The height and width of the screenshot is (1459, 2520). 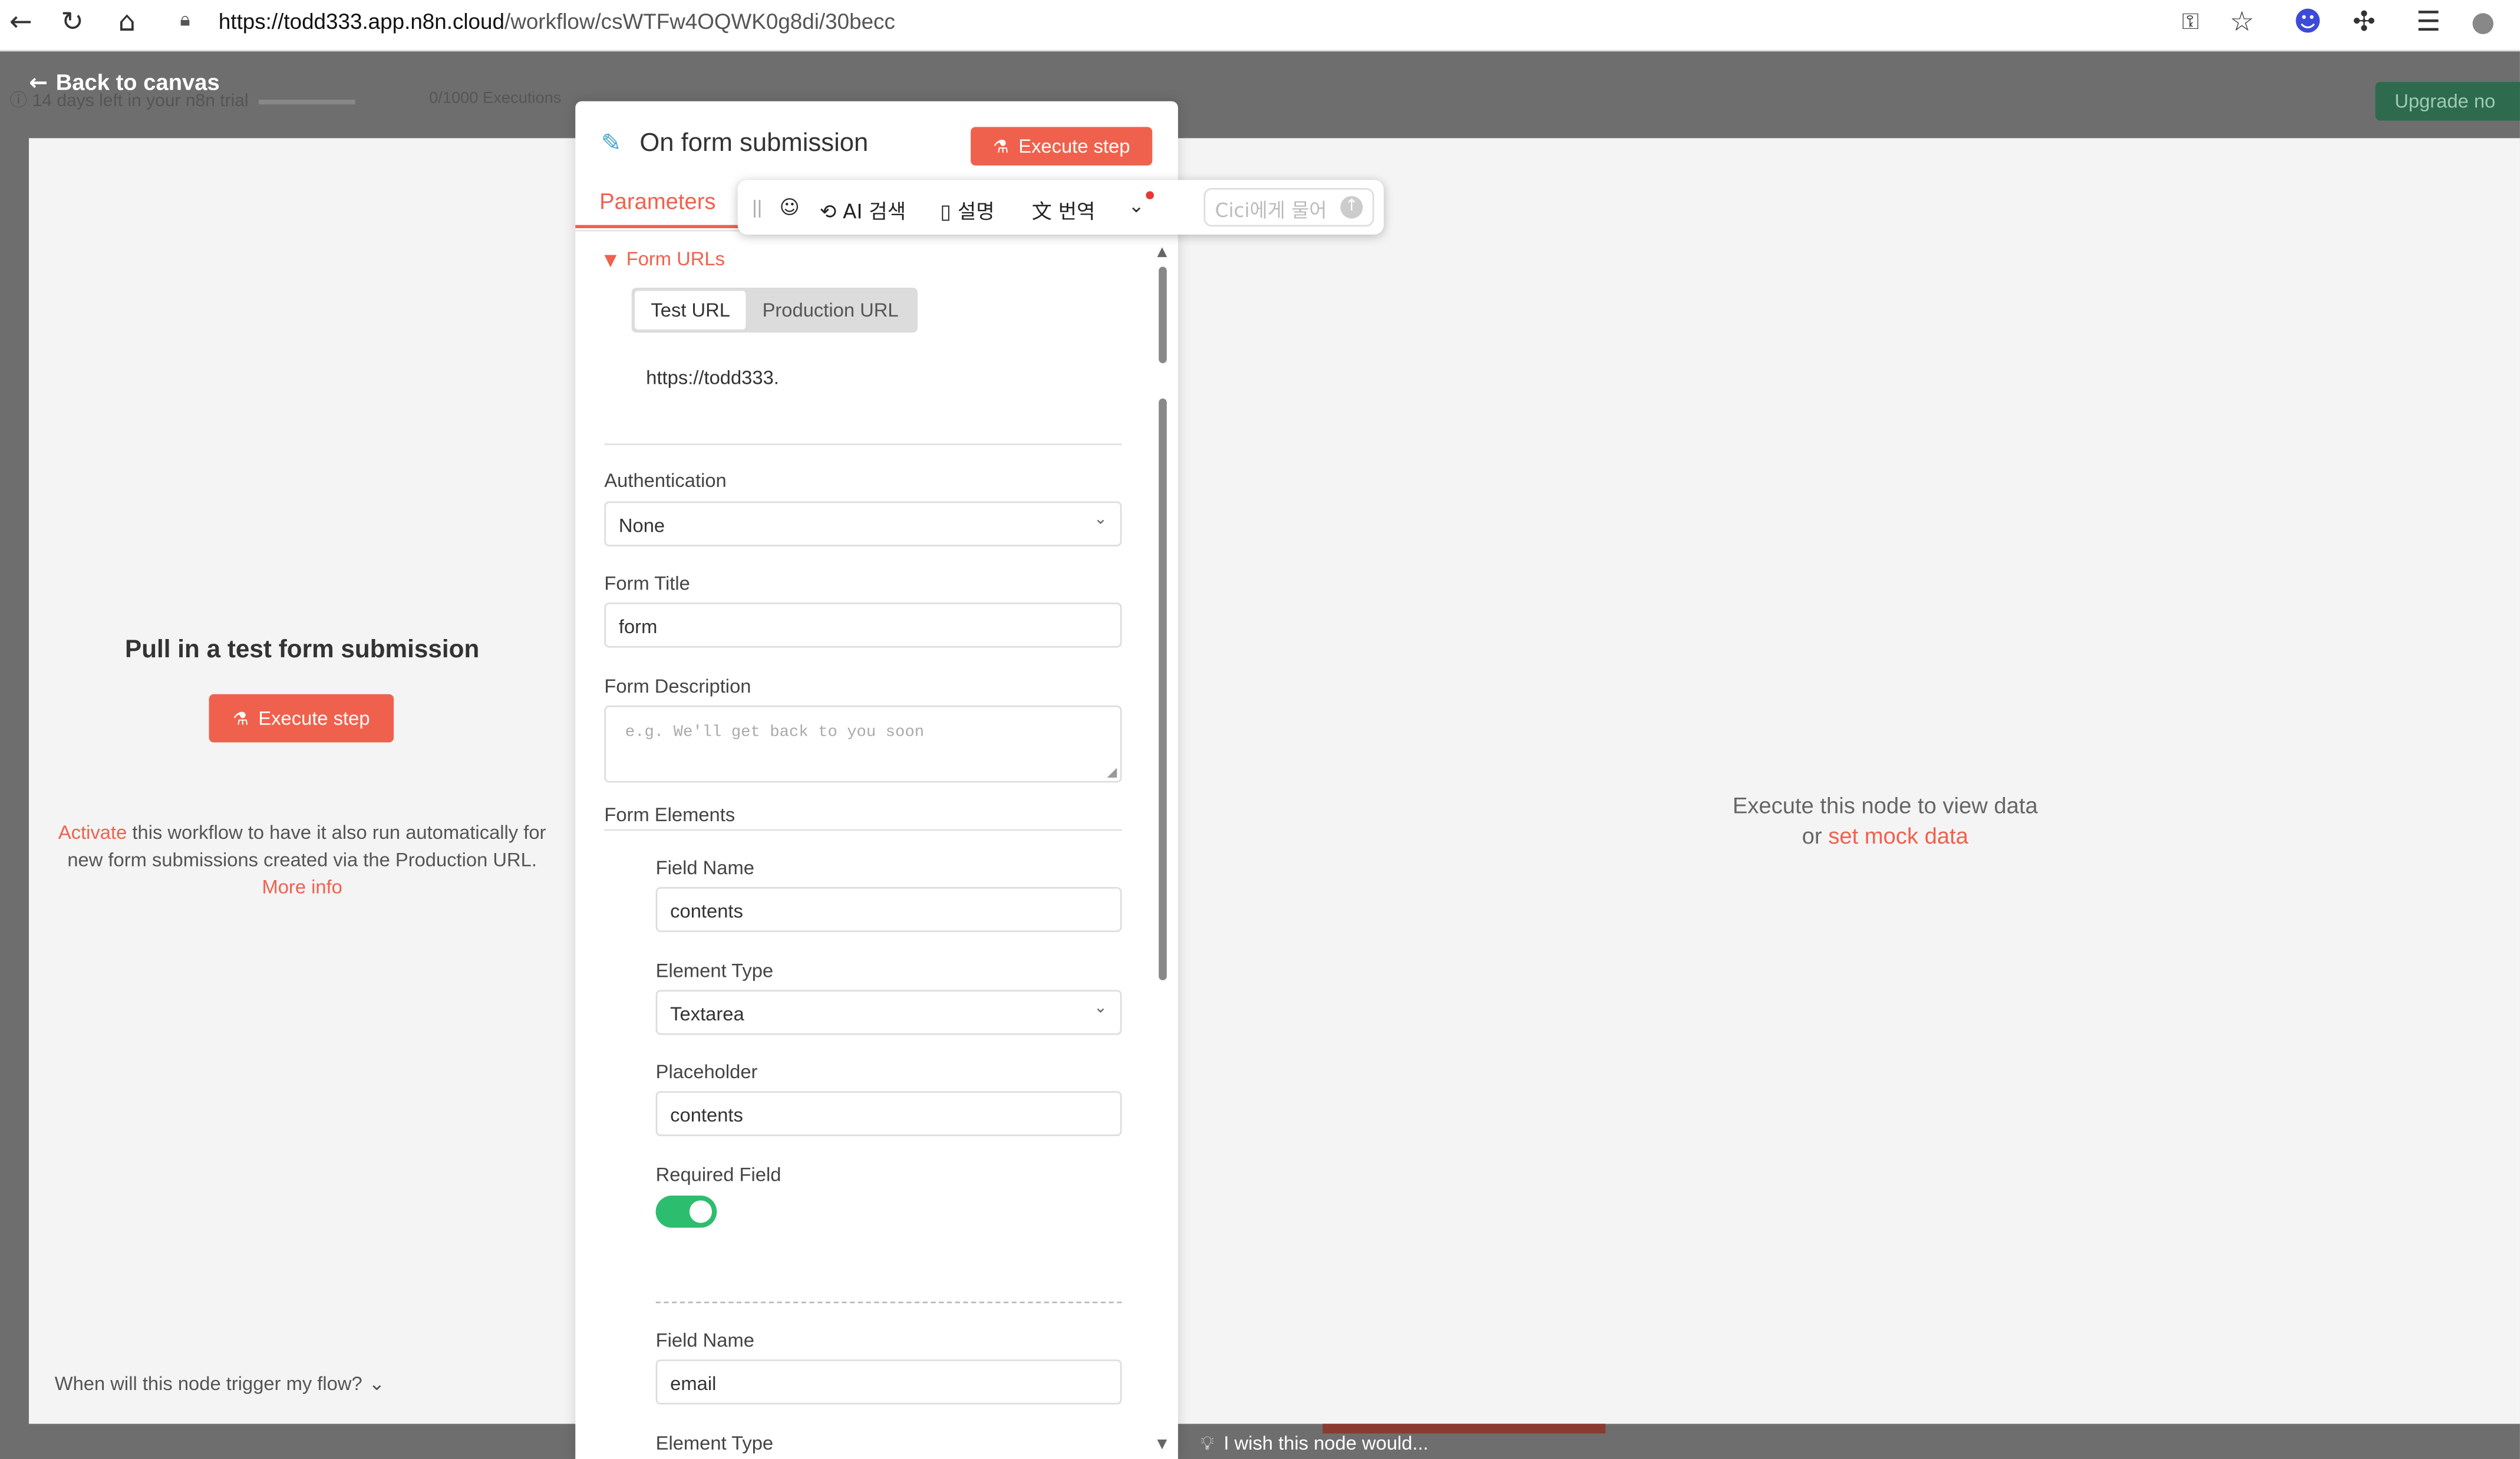 I want to click on ask-placeholder: Cici에게 물어, so click(x=1271, y=210).